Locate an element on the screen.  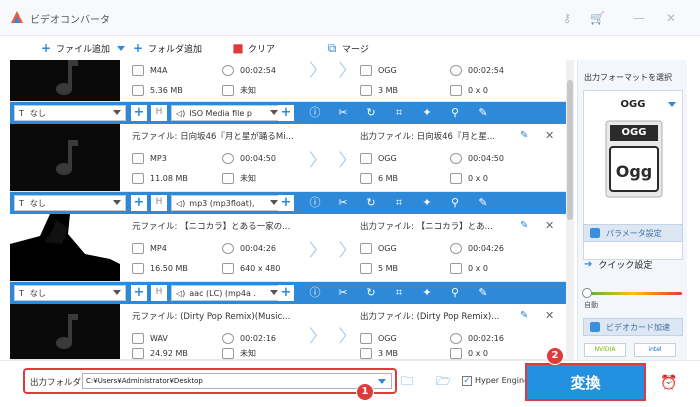
convert-arrow-icon is located at coordinates (328, 249).